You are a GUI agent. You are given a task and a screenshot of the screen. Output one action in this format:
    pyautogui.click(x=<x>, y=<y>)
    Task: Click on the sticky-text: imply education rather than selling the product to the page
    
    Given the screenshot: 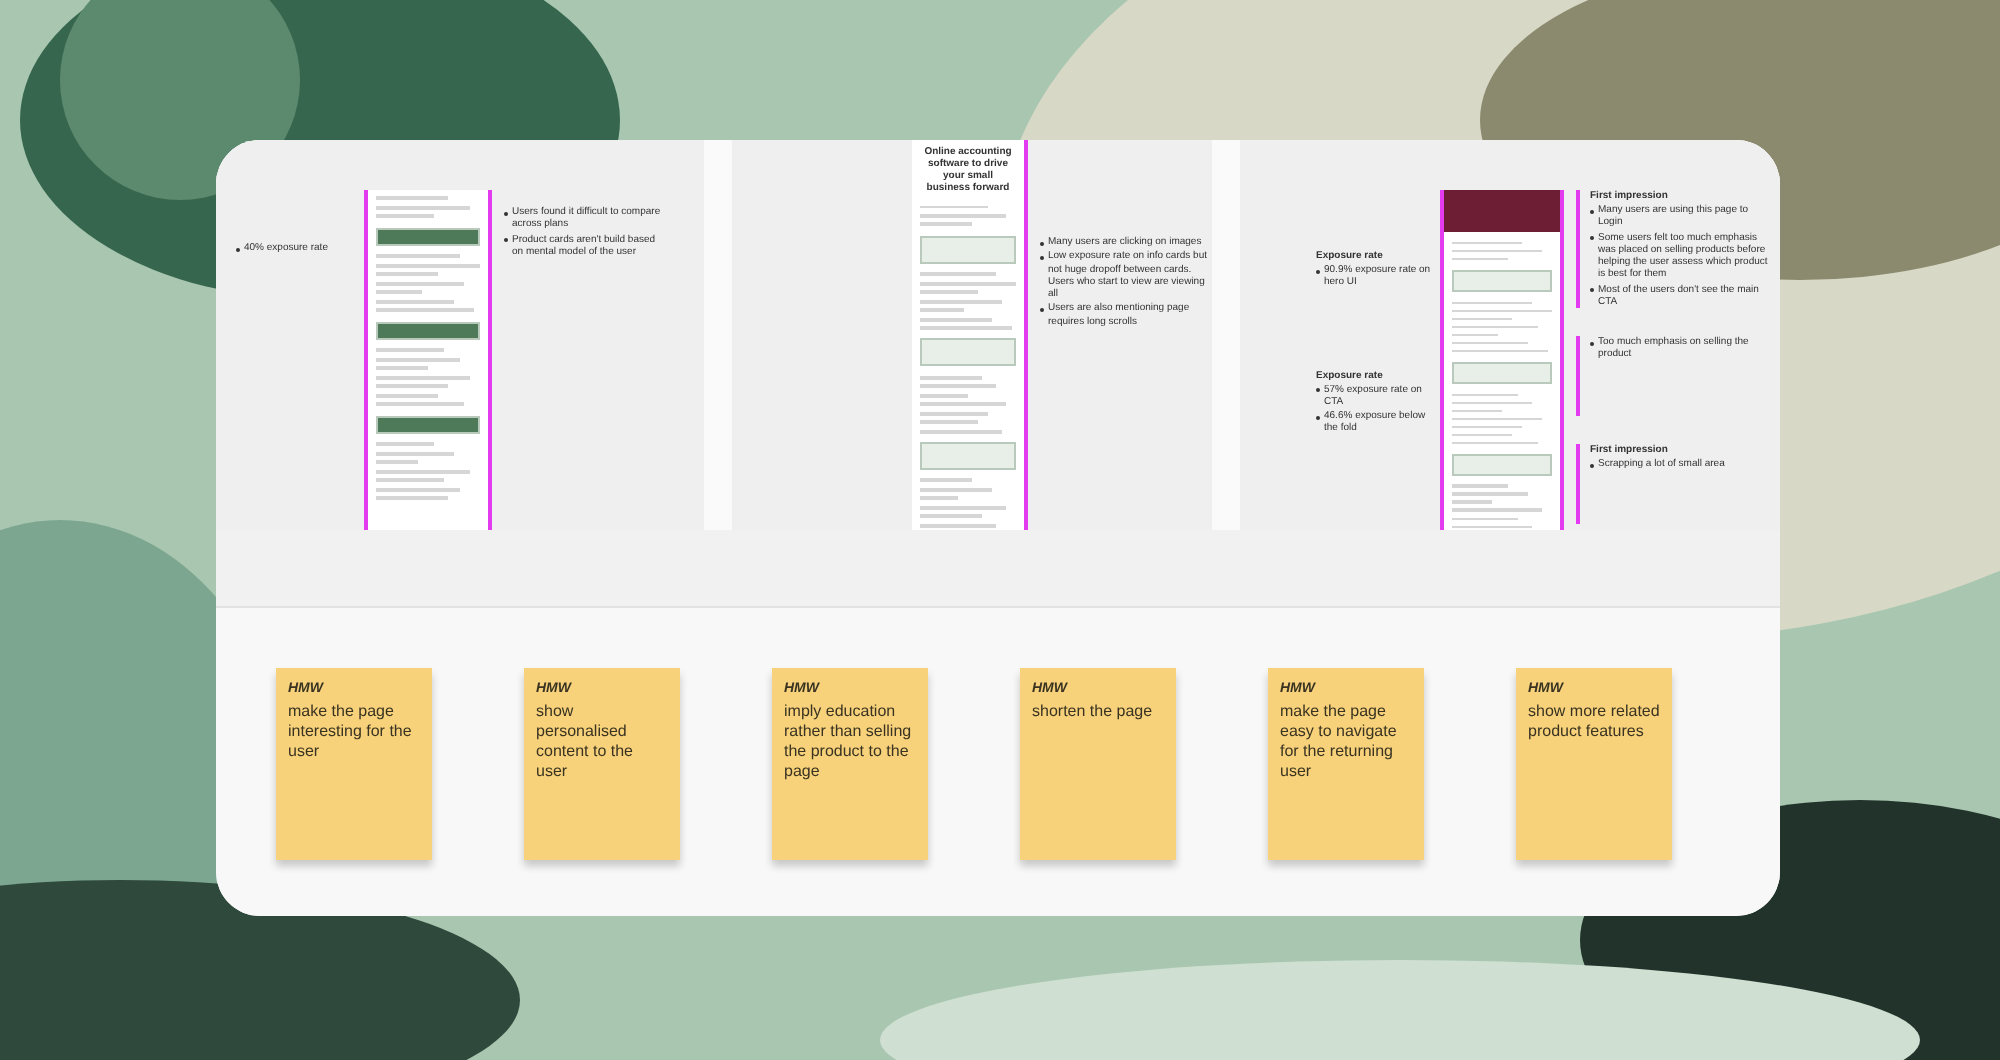 What is the action you would take?
    pyautogui.click(x=849, y=742)
    